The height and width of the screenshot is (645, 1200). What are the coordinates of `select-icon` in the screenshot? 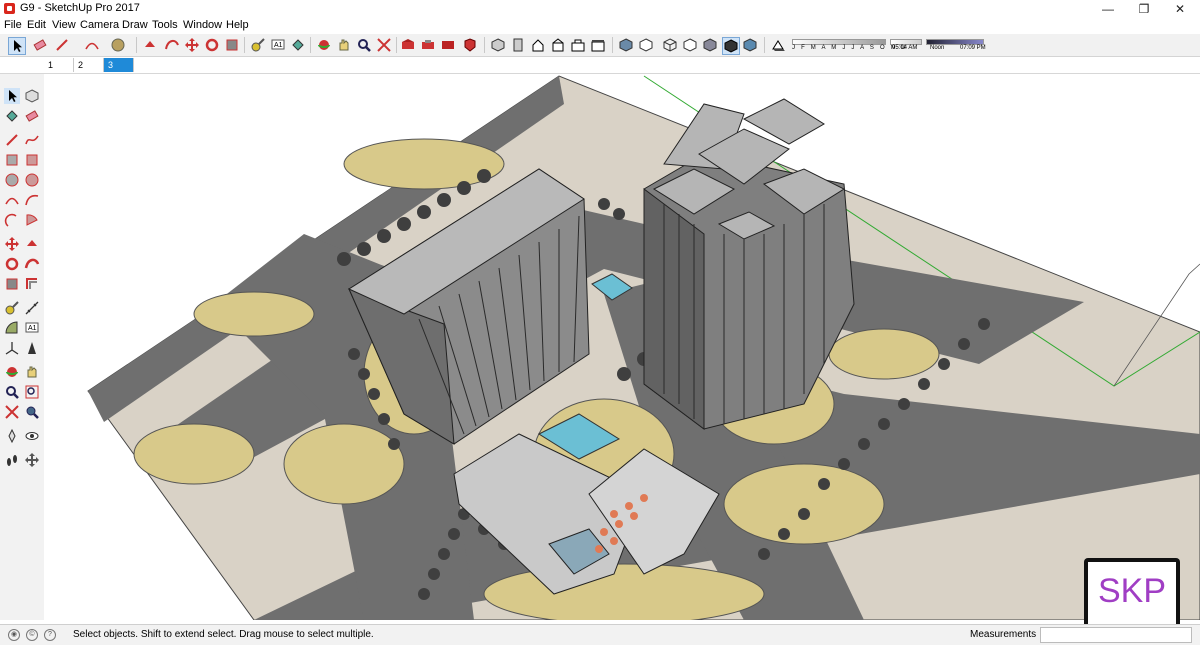 It's located at (12, 96).